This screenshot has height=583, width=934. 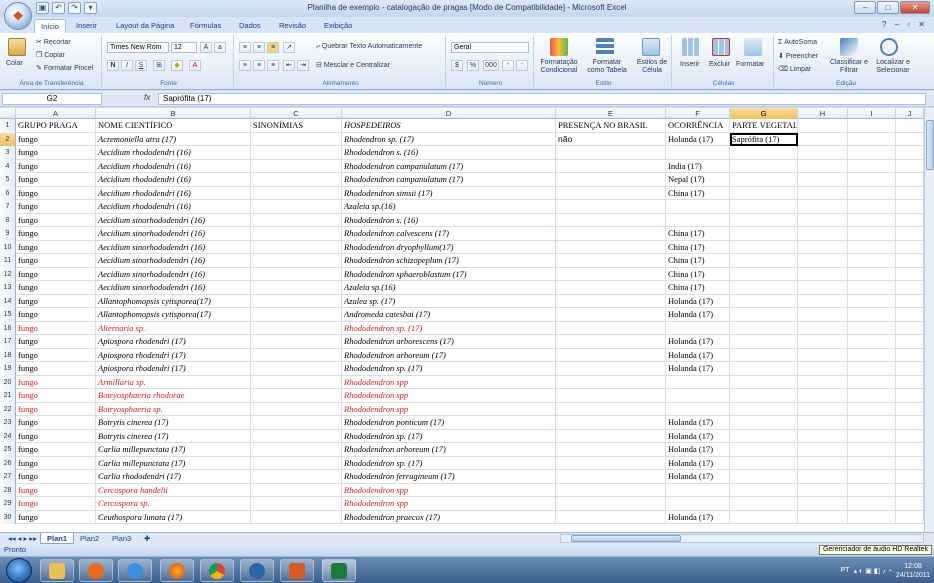 What do you see at coordinates (698, 396) in the screenshot?
I see `cell-f21` at bounding box center [698, 396].